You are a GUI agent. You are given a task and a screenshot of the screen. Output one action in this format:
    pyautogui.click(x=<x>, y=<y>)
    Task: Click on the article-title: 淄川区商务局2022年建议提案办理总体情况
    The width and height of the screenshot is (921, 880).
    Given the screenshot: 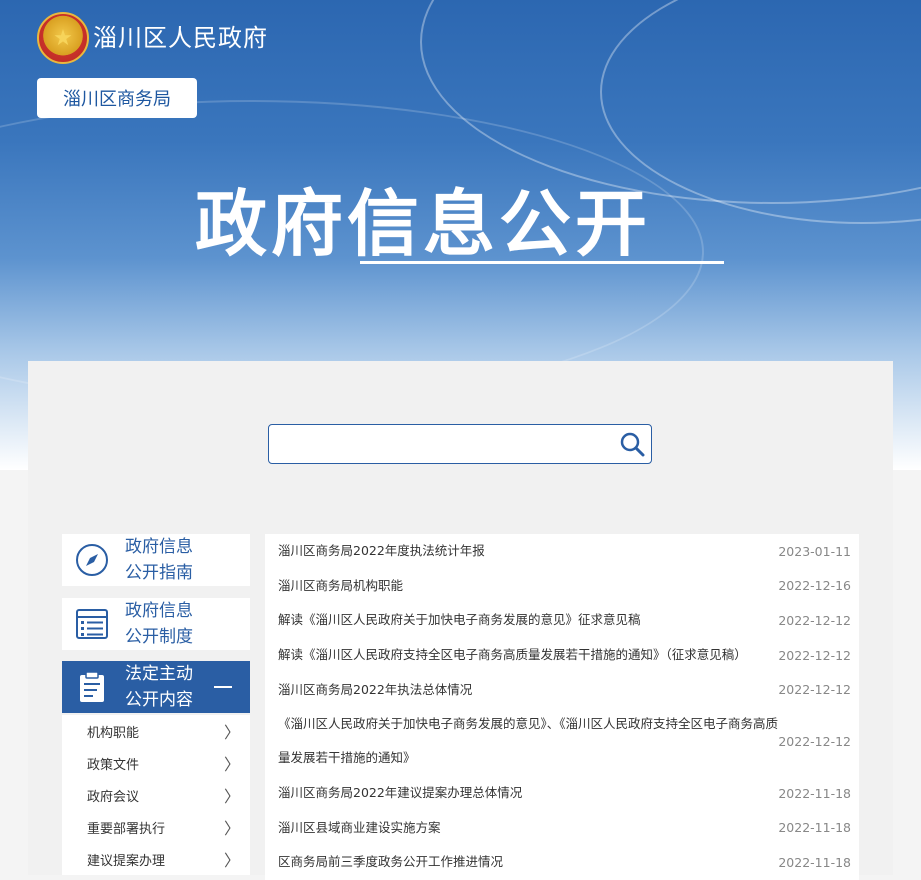 What is the action you would take?
    pyautogui.click(x=400, y=793)
    